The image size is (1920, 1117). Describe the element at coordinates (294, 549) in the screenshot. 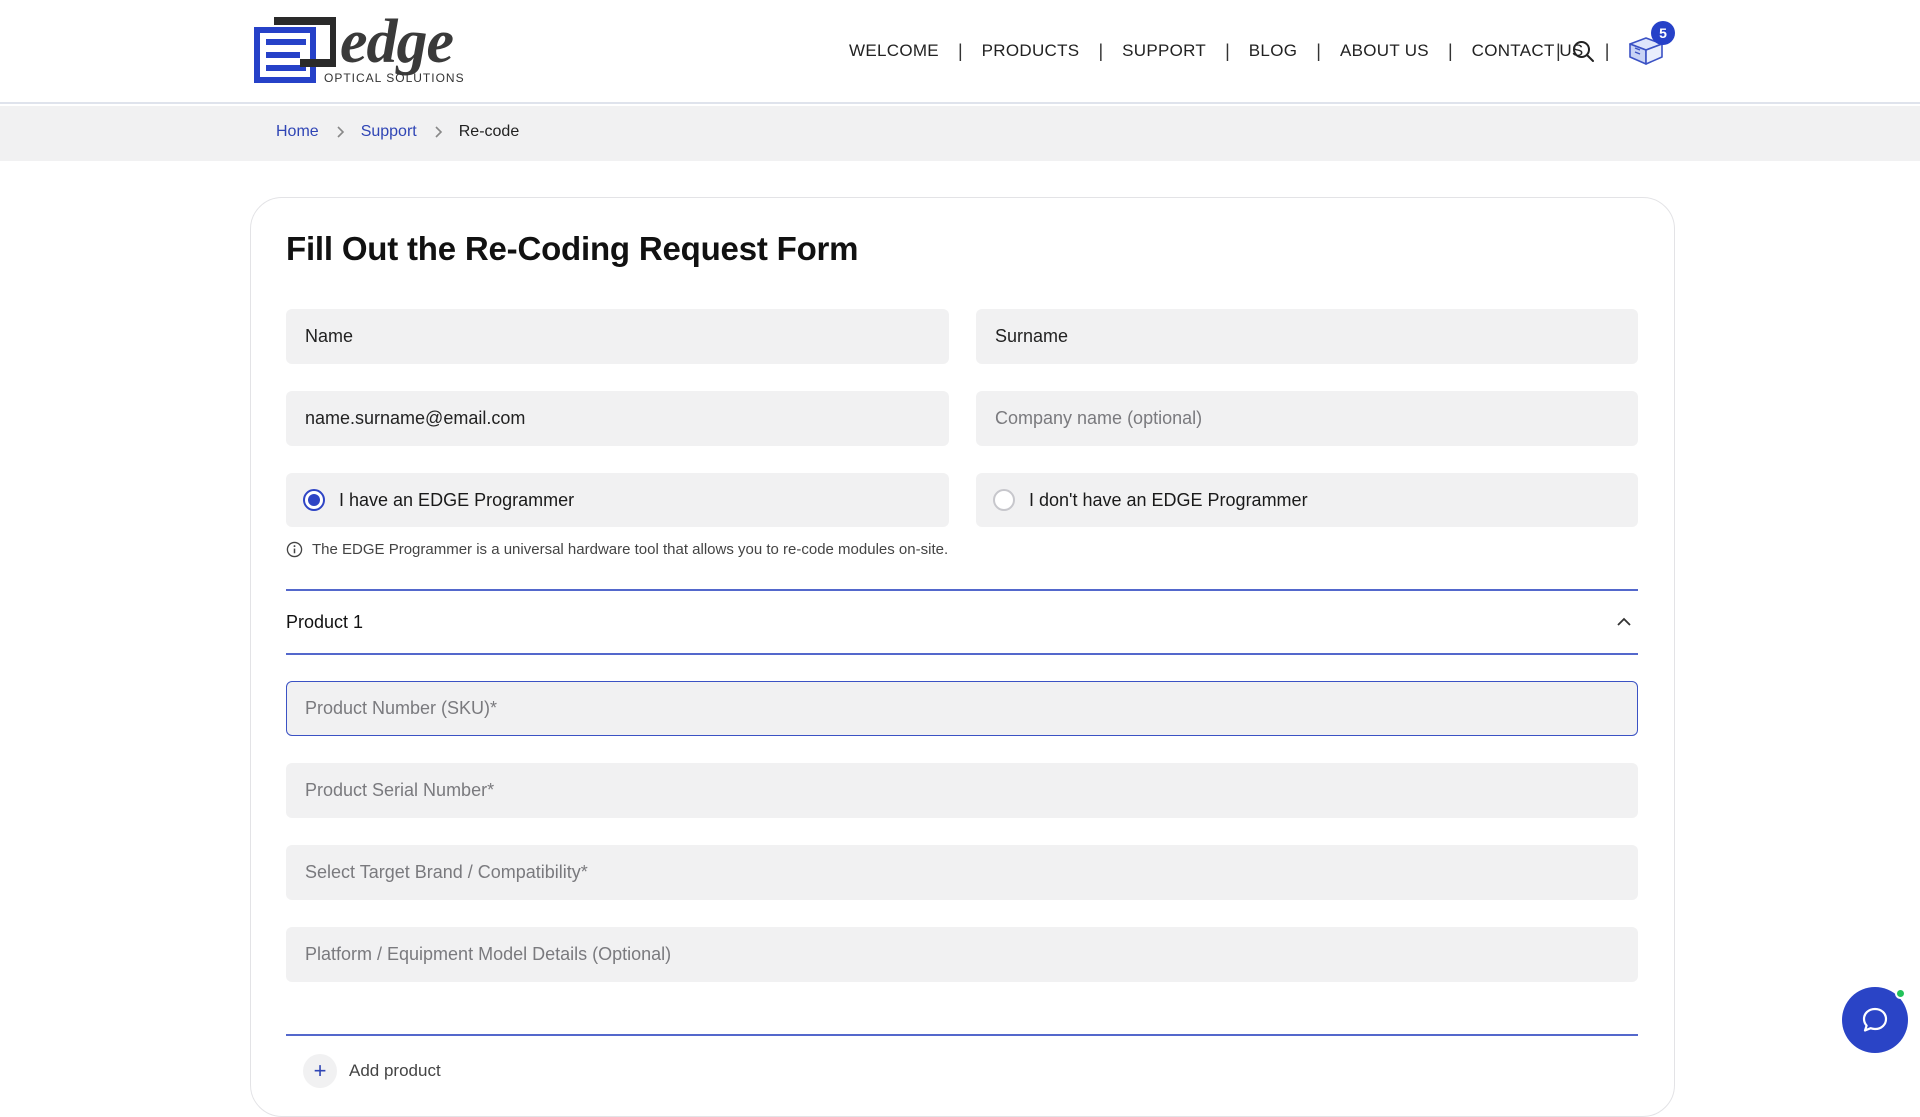

I see `info-icon` at that location.